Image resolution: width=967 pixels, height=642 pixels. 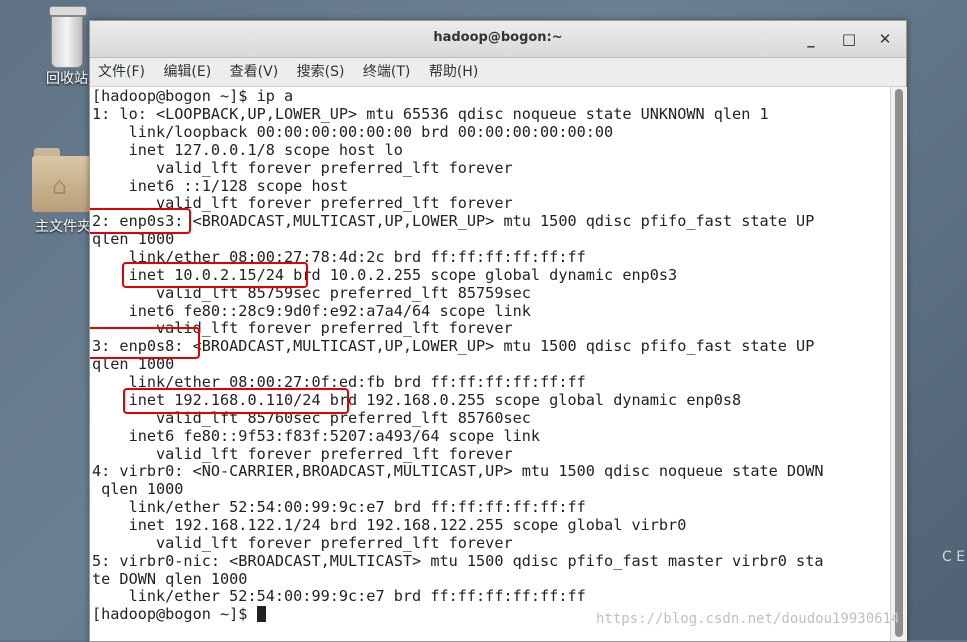 I want to click on highlight-enp0s8-inet, so click(x=236, y=401).